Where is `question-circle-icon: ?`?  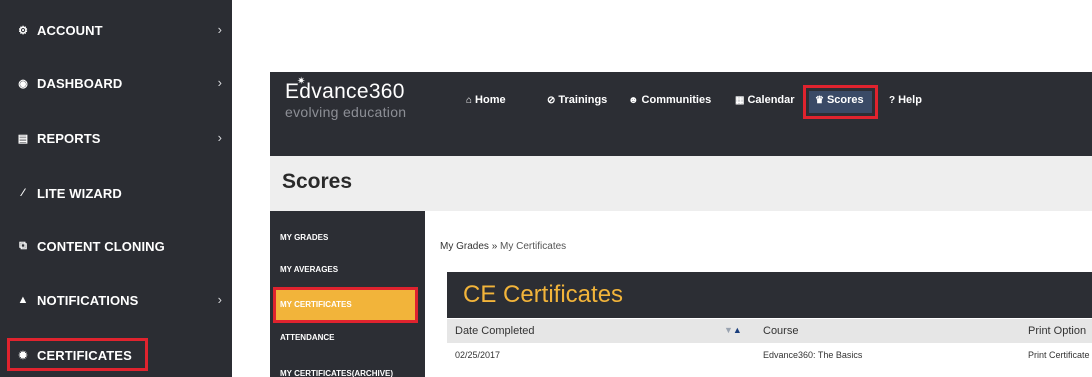 question-circle-icon: ? is located at coordinates (892, 100).